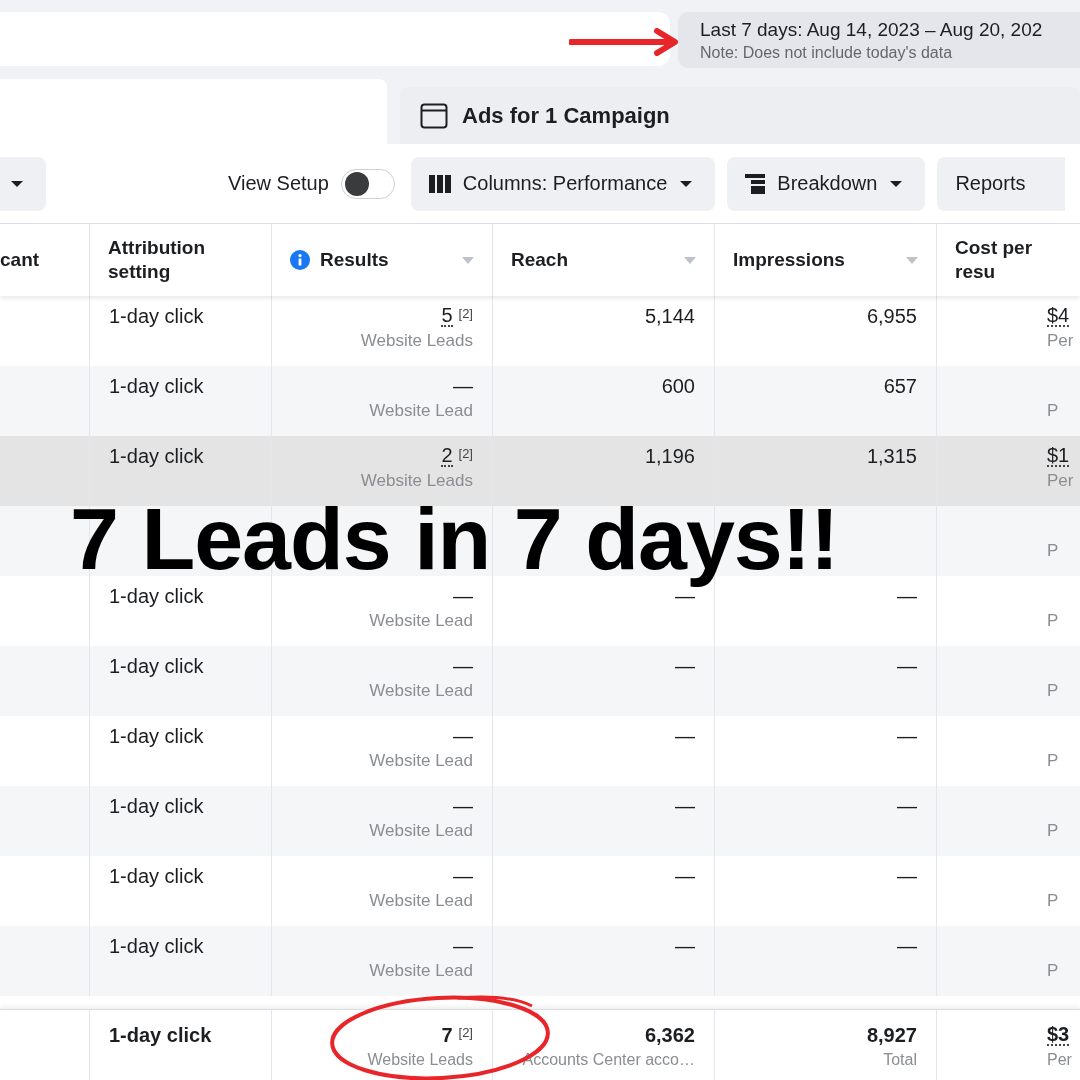  Describe the element at coordinates (669, 456) in the screenshot. I see `table-cell: 1,196` at that location.